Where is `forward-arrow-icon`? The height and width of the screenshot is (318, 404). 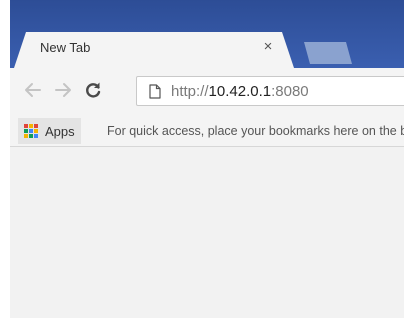 forward-arrow-icon is located at coordinates (63, 90).